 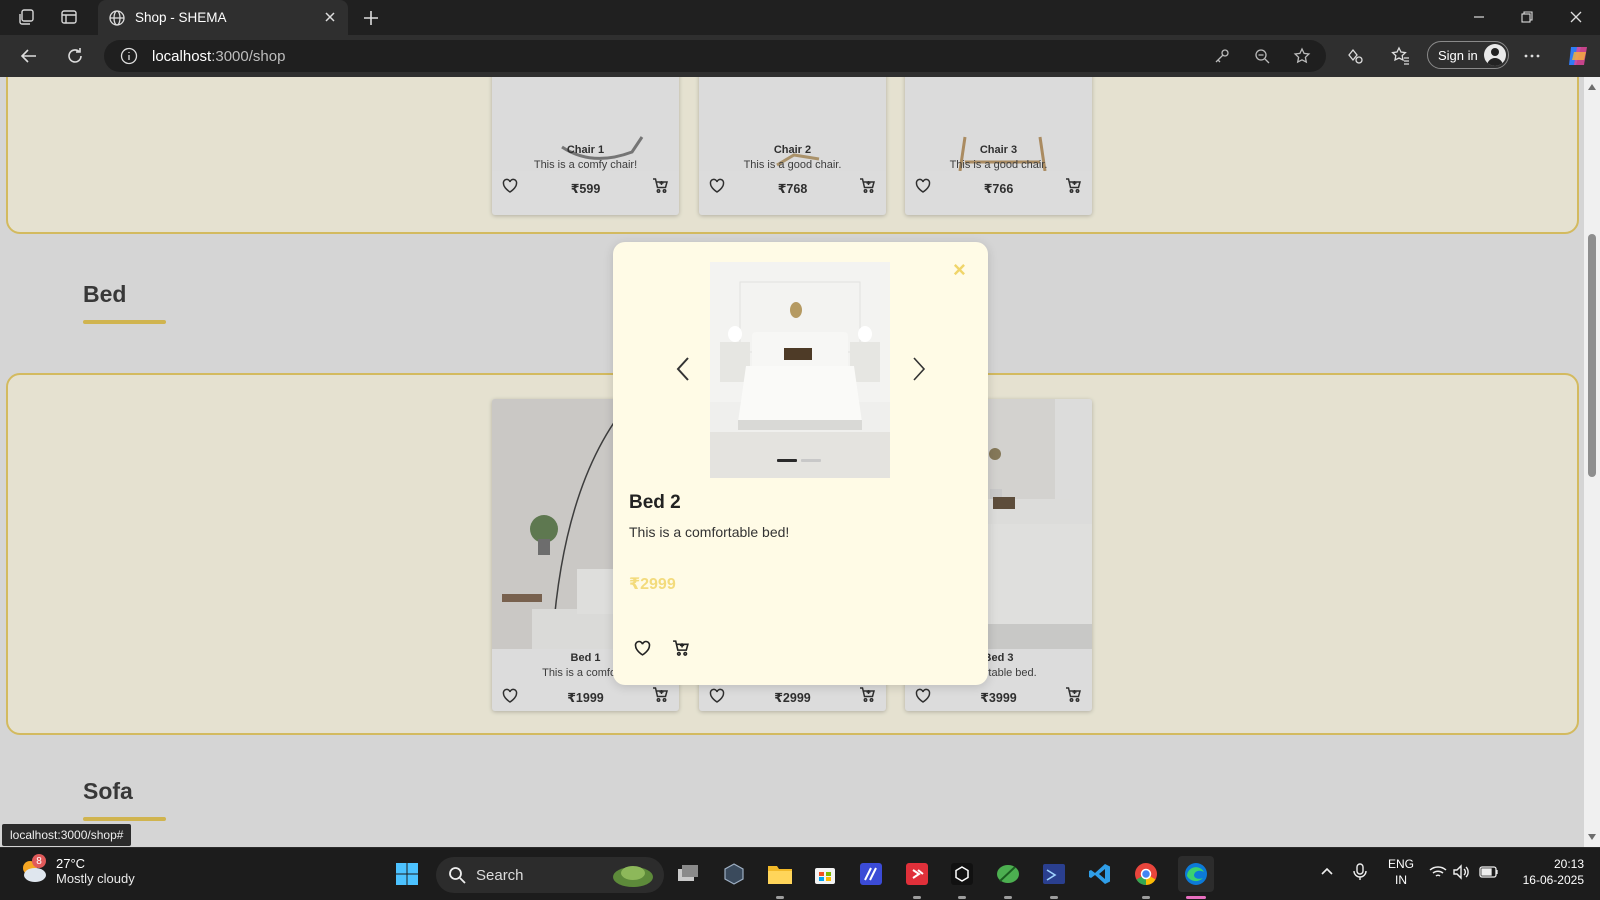 What do you see at coordinates (715, 56) in the screenshot?
I see `address-bar: localhost:3000/shop` at bounding box center [715, 56].